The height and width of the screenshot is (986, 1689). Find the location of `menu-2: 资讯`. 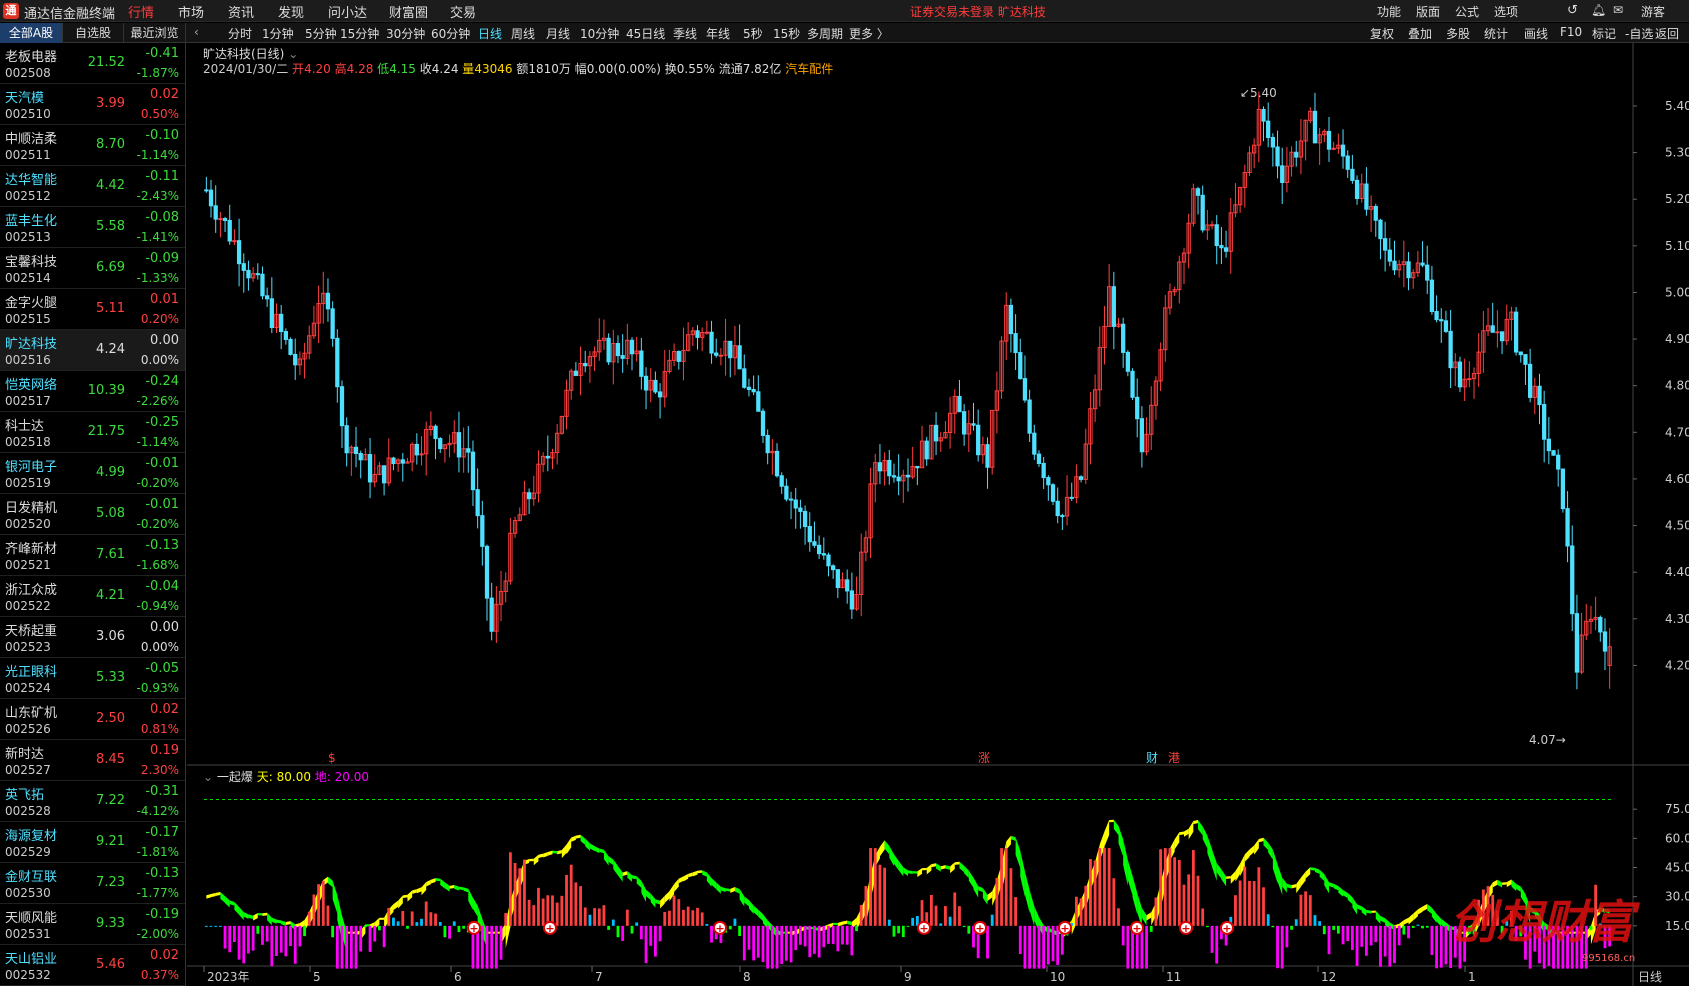

menu-2: 资讯 is located at coordinates (241, 11).